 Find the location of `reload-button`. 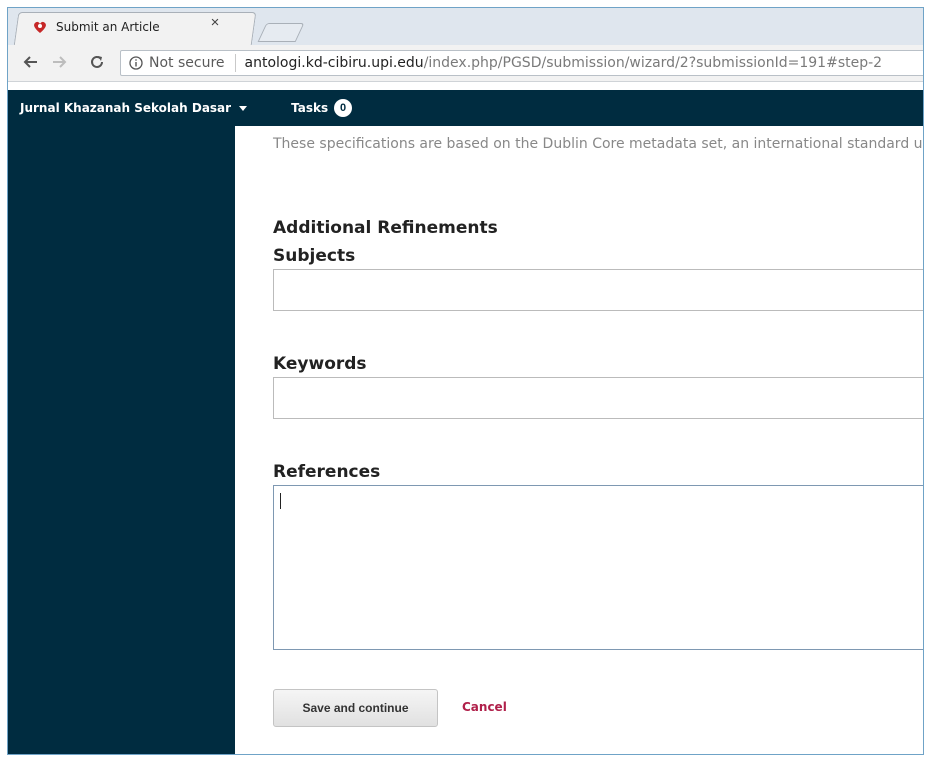

reload-button is located at coordinates (97, 62).